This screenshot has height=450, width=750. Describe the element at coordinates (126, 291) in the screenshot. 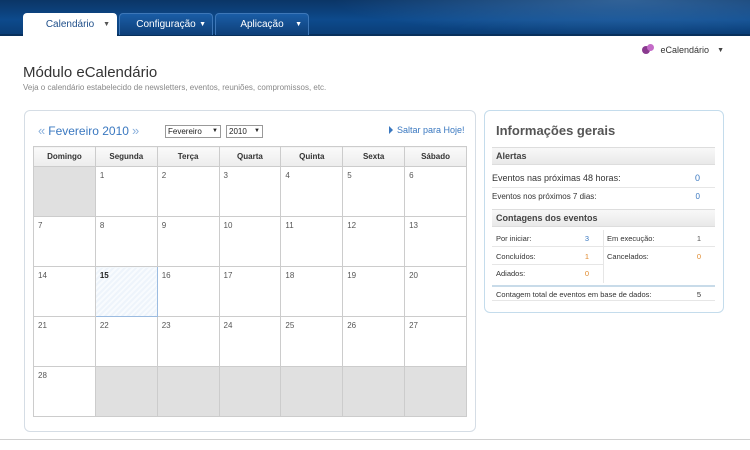

I see `calendar-today-cell: 15` at that location.